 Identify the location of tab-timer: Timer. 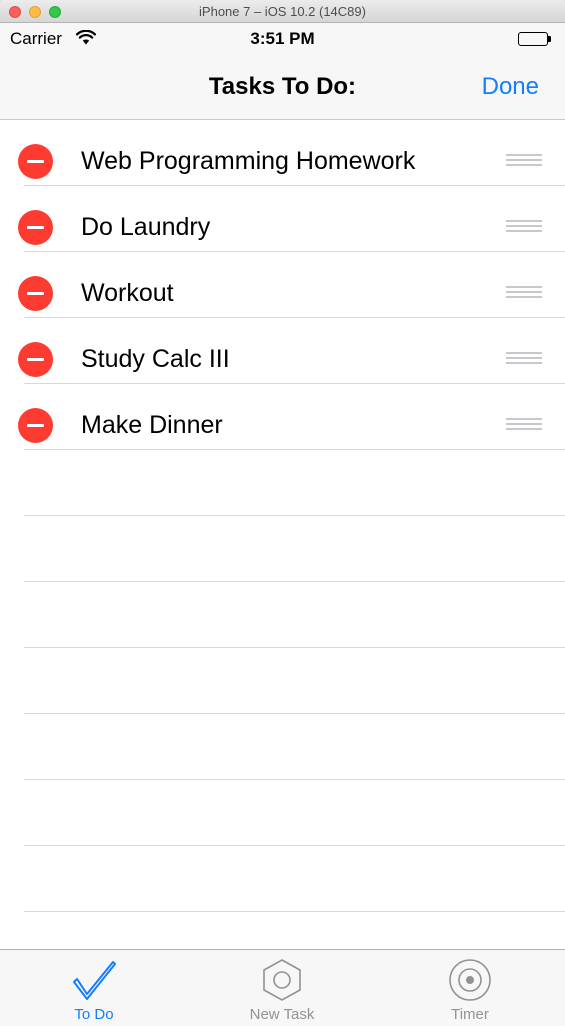
(470, 988).